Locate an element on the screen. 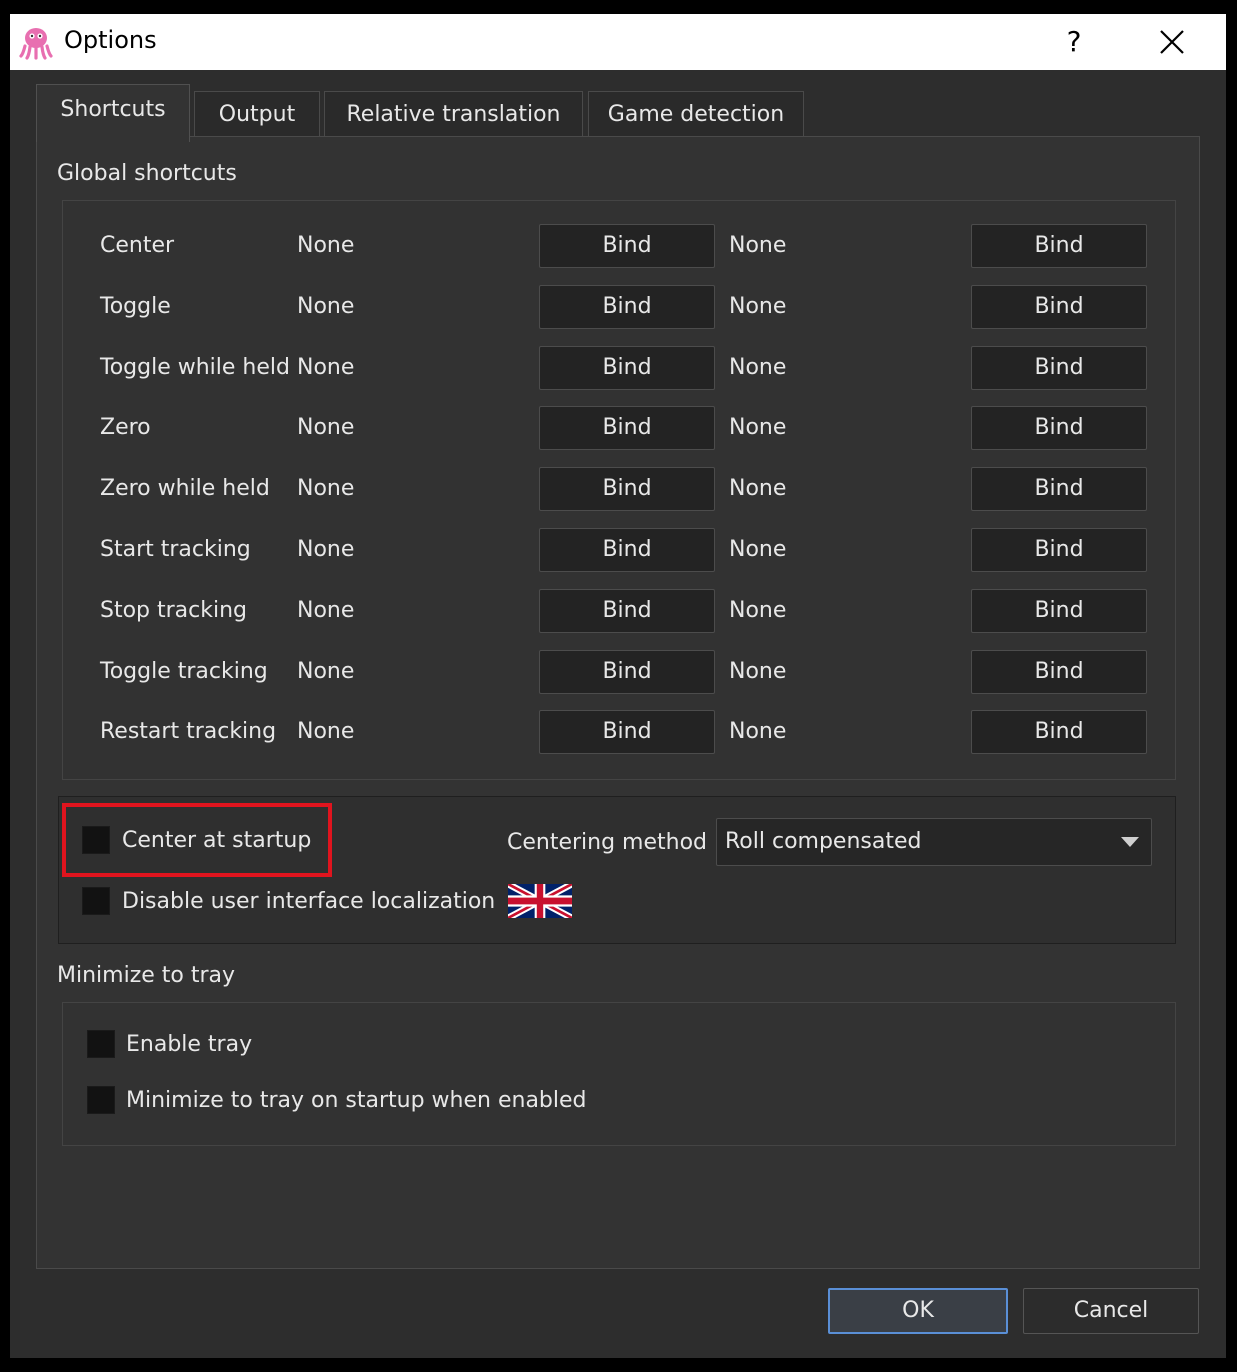  disable-localization-checkbox is located at coordinates (96, 901).